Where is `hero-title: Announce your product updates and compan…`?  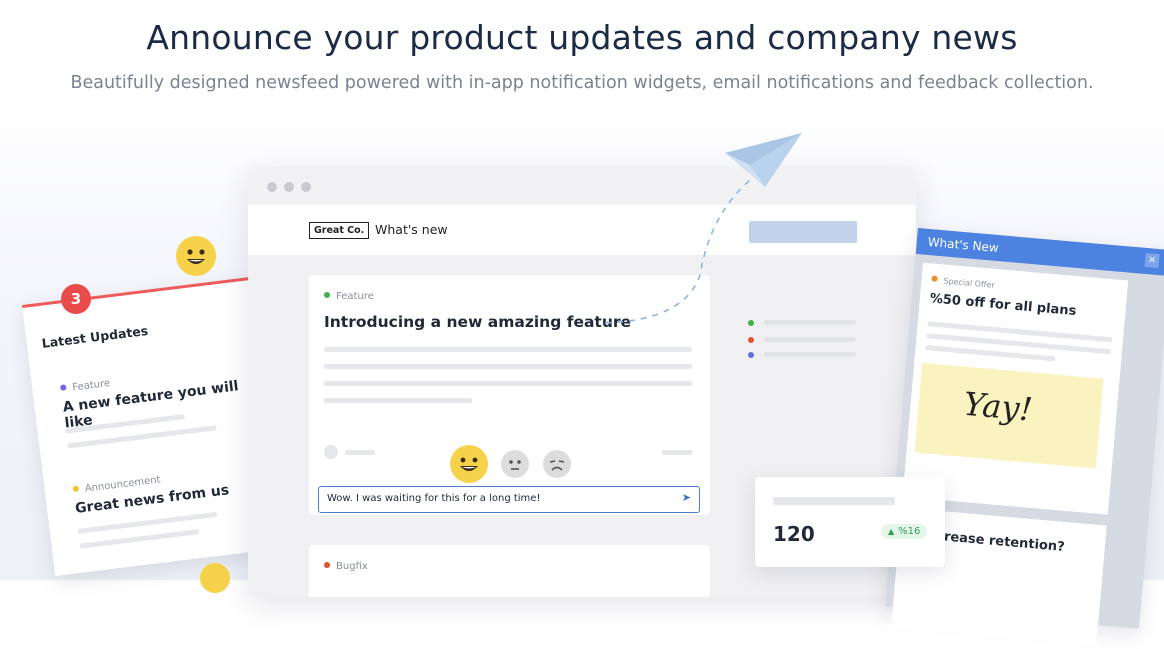 hero-title: Announce your product updates and compan… is located at coordinates (582, 37).